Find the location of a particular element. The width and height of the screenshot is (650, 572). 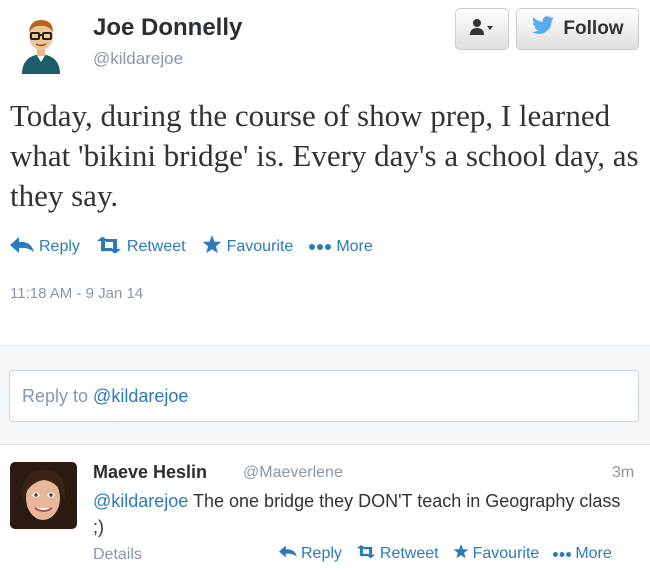

reply-time: 3m is located at coordinates (623, 473).